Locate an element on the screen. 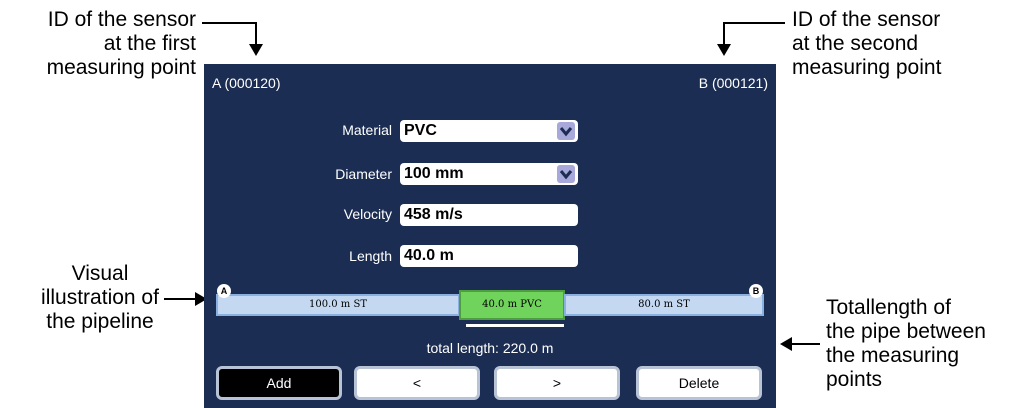 This screenshot has width=1022, height=408. annotation-line: the measuring is located at coordinates (893, 355).